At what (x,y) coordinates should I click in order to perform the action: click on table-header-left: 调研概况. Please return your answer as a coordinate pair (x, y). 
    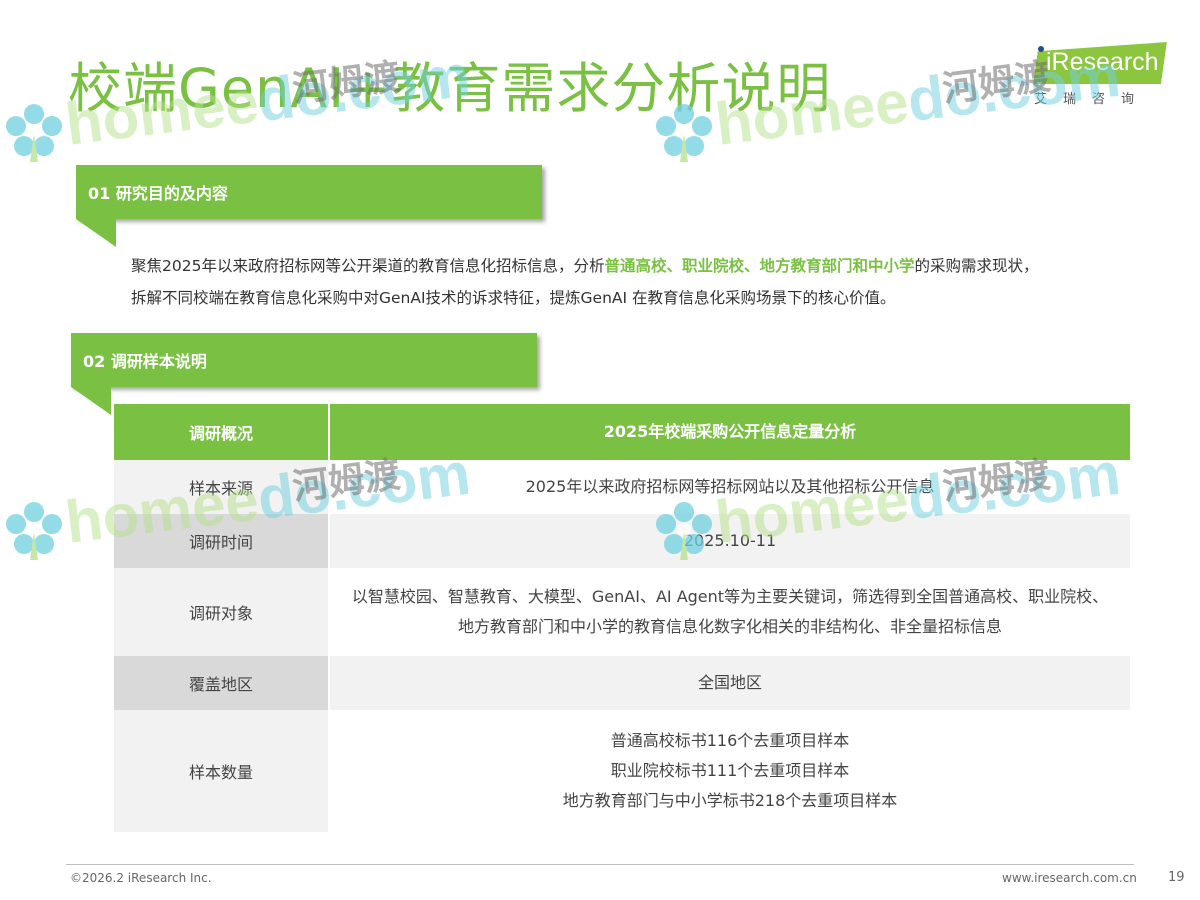
    Looking at the image, I should click on (221, 432).